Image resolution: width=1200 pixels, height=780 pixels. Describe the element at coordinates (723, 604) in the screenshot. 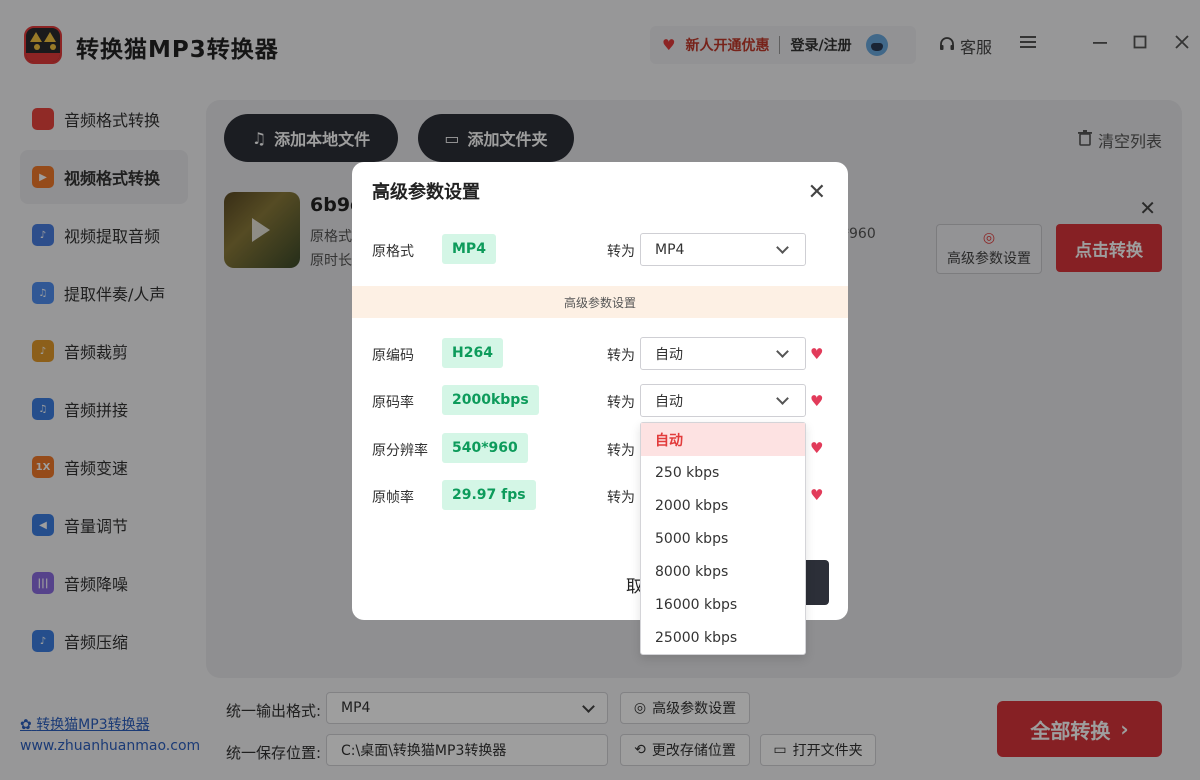

I see `dropdown-option: 16000 kbps` at that location.